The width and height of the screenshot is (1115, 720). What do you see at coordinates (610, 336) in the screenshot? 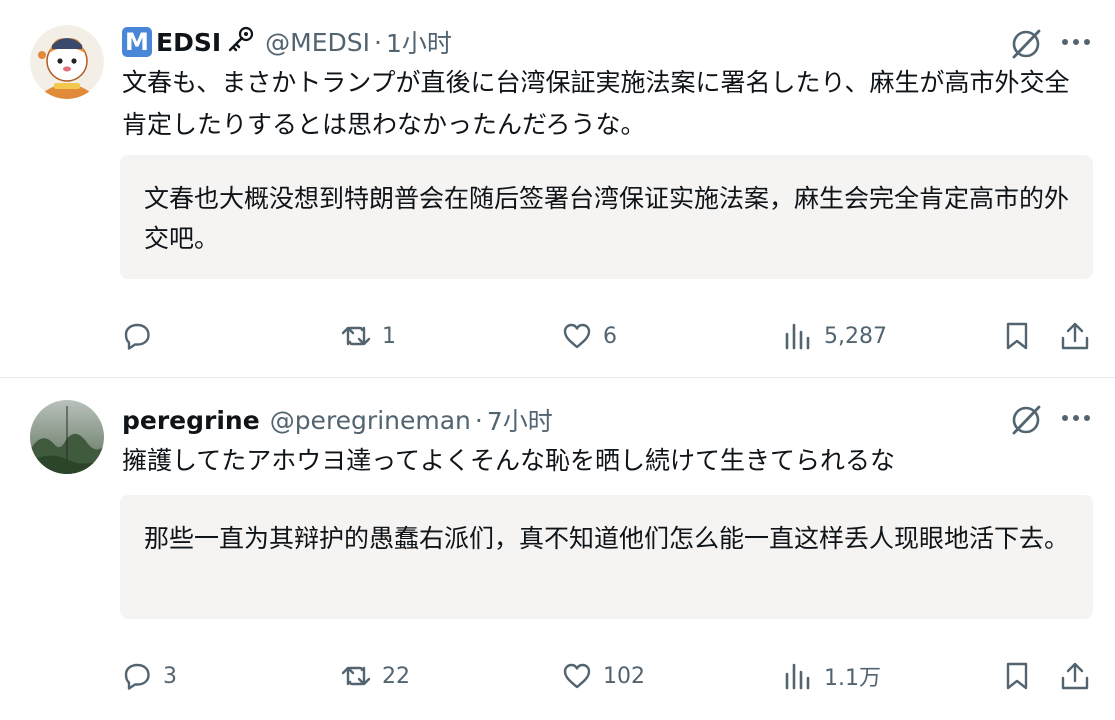
I see `like-count: 6` at bounding box center [610, 336].